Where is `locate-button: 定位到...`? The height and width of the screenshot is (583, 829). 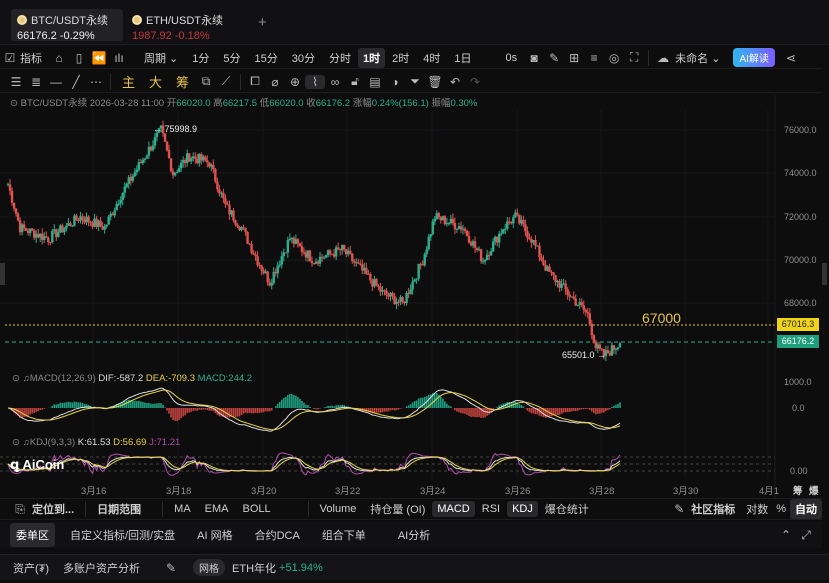 locate-button: 定位到... is located at coordinates (55, 509).